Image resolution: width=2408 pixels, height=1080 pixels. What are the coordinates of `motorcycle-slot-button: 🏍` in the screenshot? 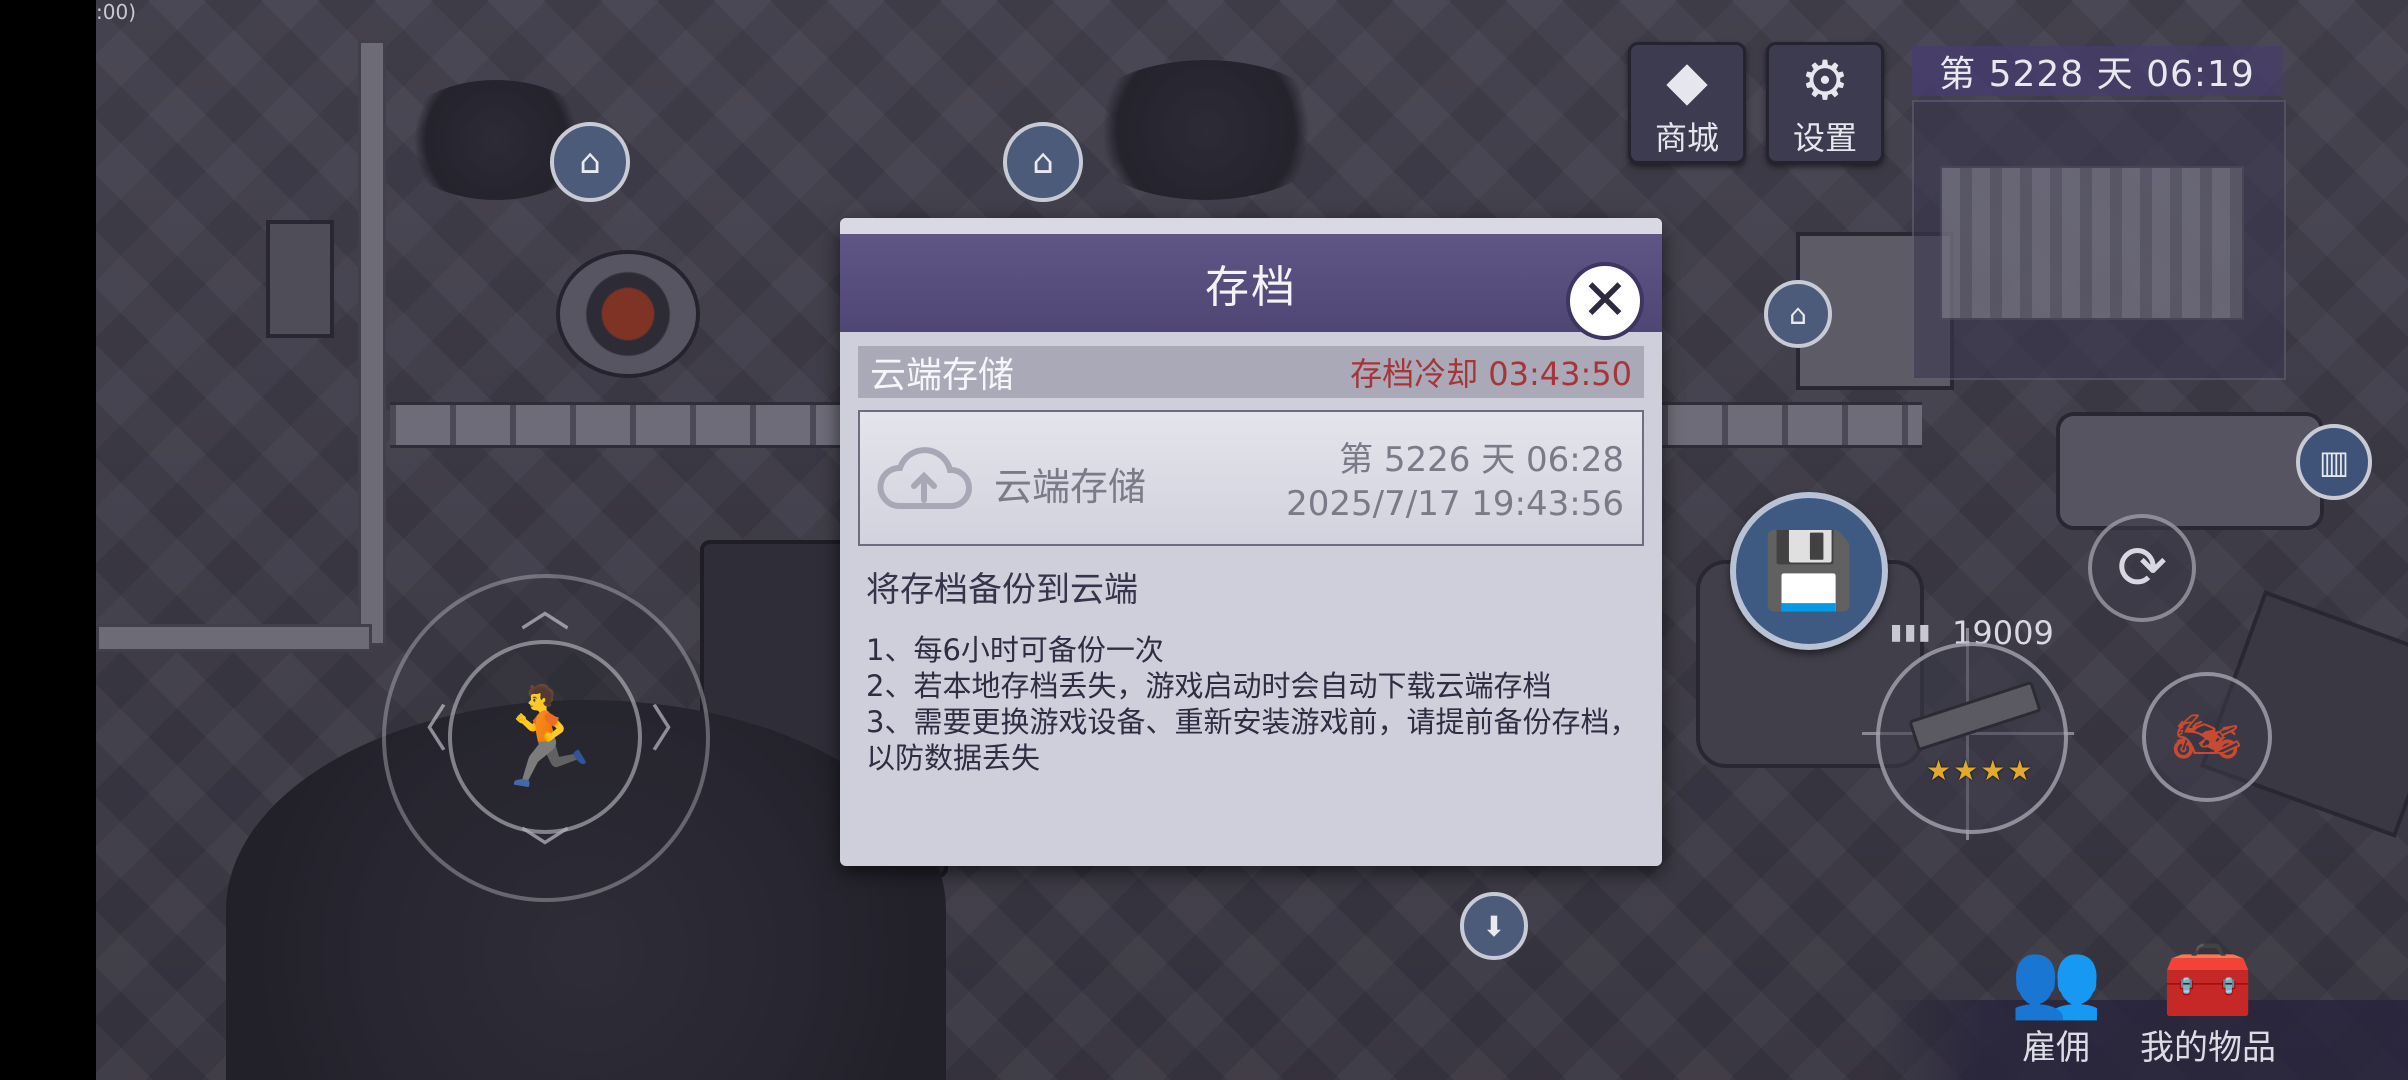 It's located at (2207, 737).